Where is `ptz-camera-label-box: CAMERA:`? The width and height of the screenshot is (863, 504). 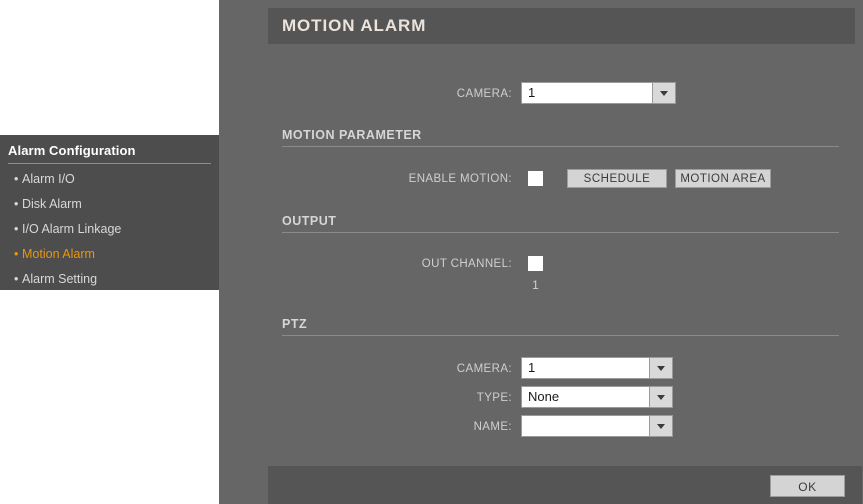
ptz-camera-label-box: CAMERA: is located at coordinates (365, 369).